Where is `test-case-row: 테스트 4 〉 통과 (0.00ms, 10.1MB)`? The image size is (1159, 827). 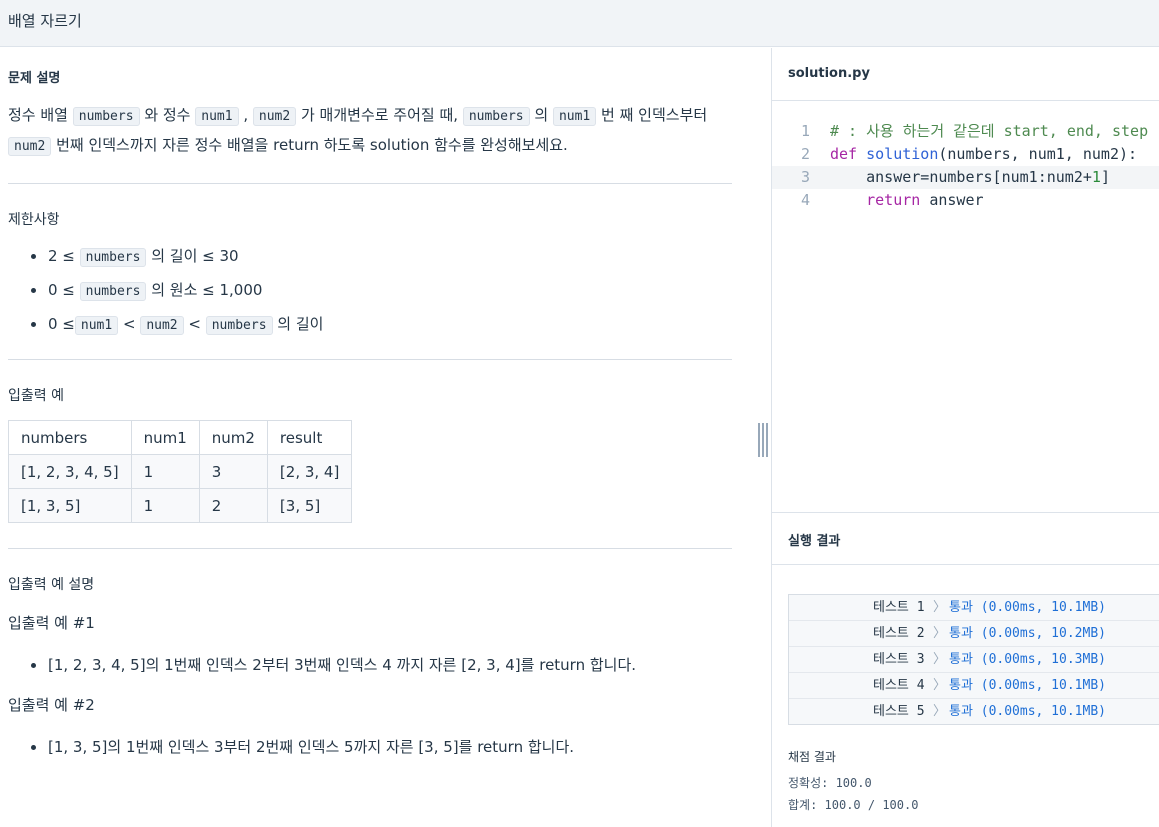 test-case-row: 테스트 4 〉 통과 (0.00ms, 10.1MB) is located at coordinates (974, 686).